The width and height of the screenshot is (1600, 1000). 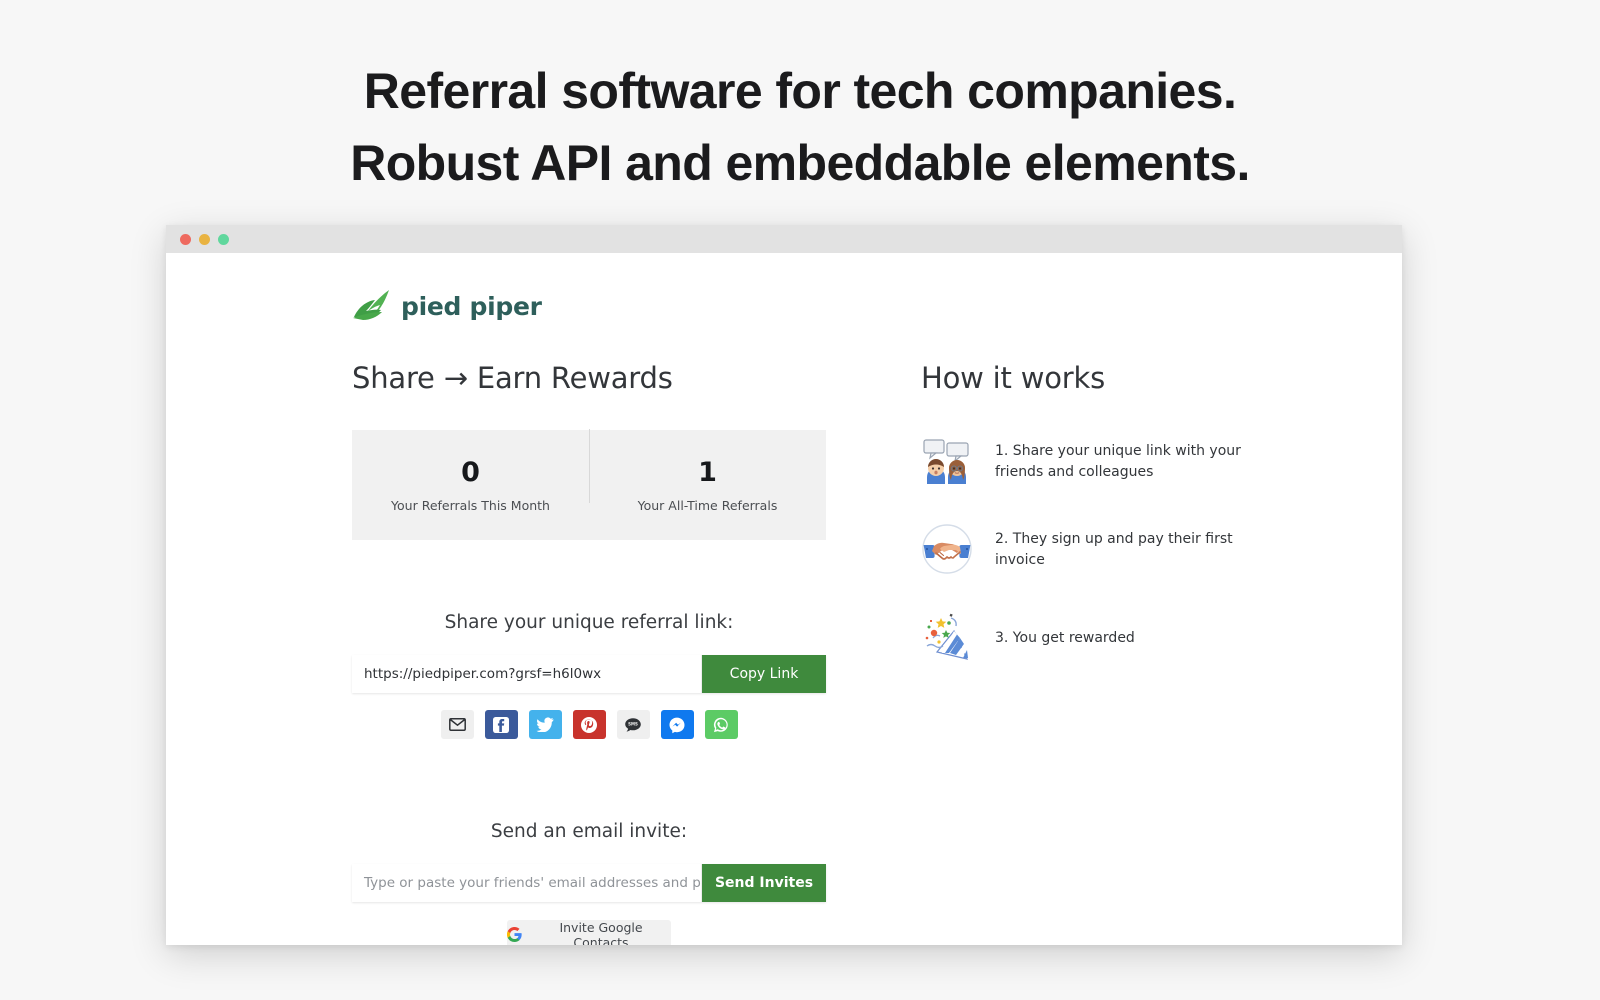 What do you see at coordinates (371, 305) in the screenshot?
I see `leaf-icon` at bounding box center [371, 305].